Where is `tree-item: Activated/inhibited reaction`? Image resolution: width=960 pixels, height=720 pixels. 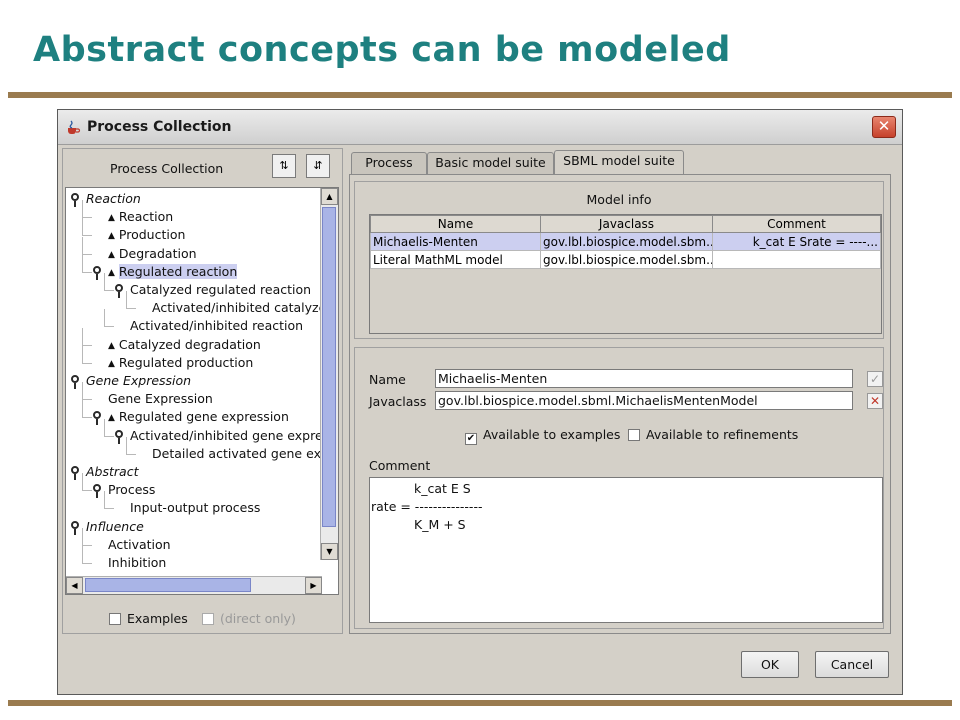 tree-item: Activated/inhibited reaction is located at coordinates (216, 325).